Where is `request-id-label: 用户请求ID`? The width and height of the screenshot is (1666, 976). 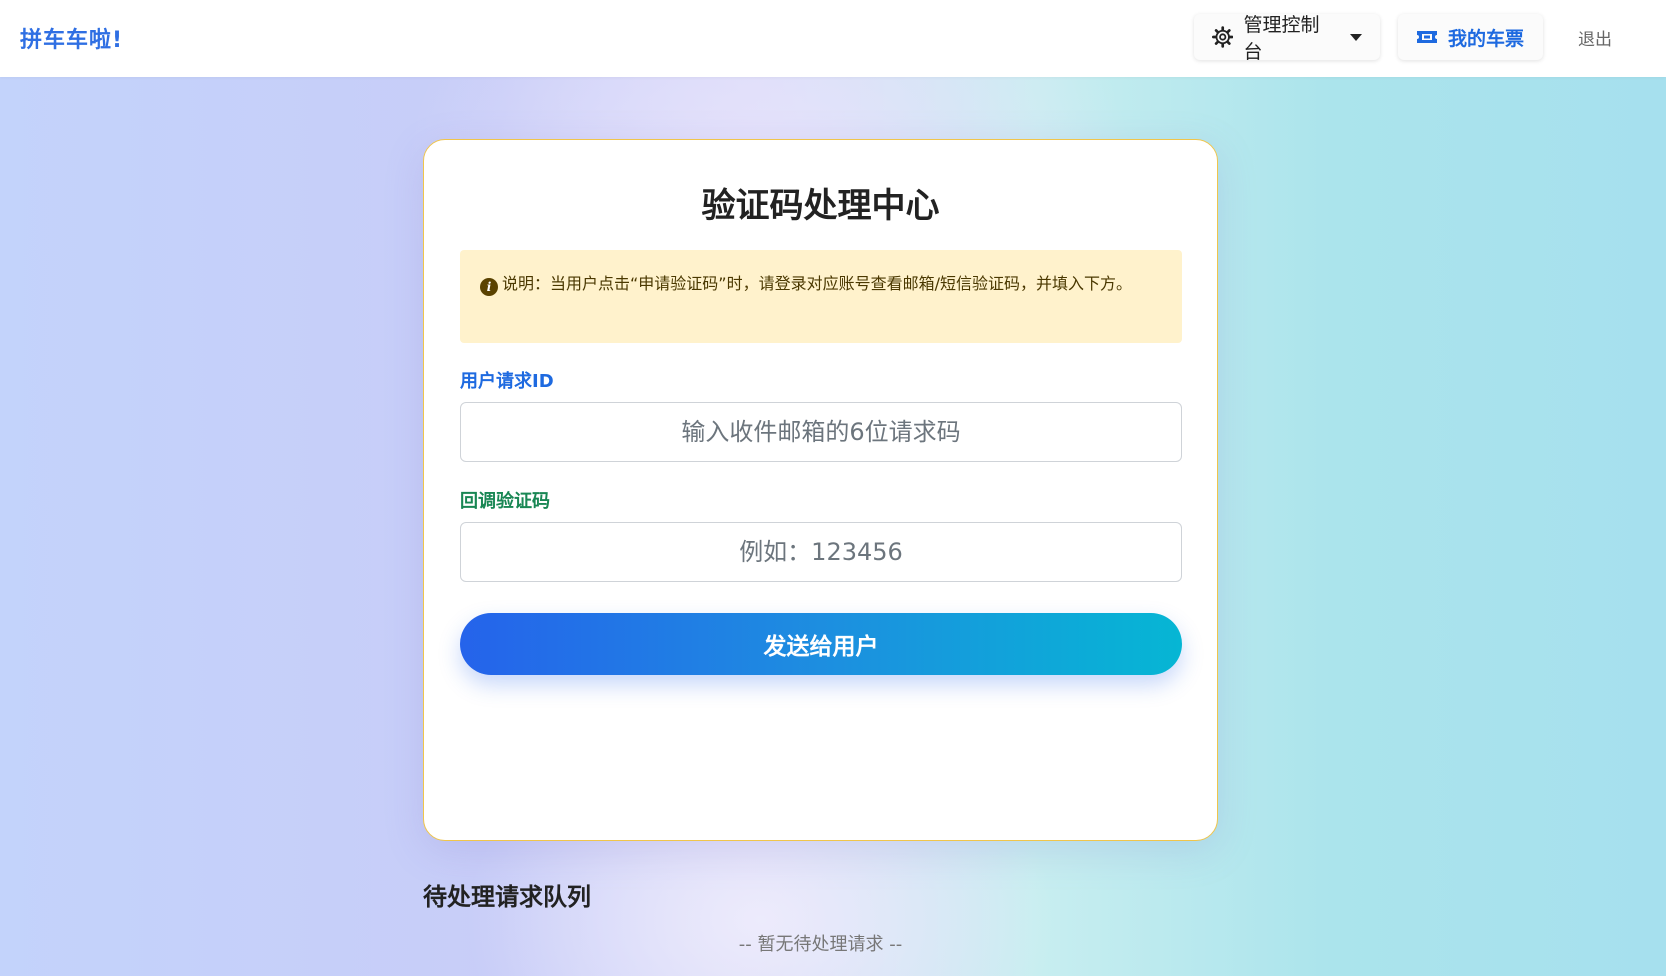 request-id-label: 用户请求ID is located at coordinates (507, 381).